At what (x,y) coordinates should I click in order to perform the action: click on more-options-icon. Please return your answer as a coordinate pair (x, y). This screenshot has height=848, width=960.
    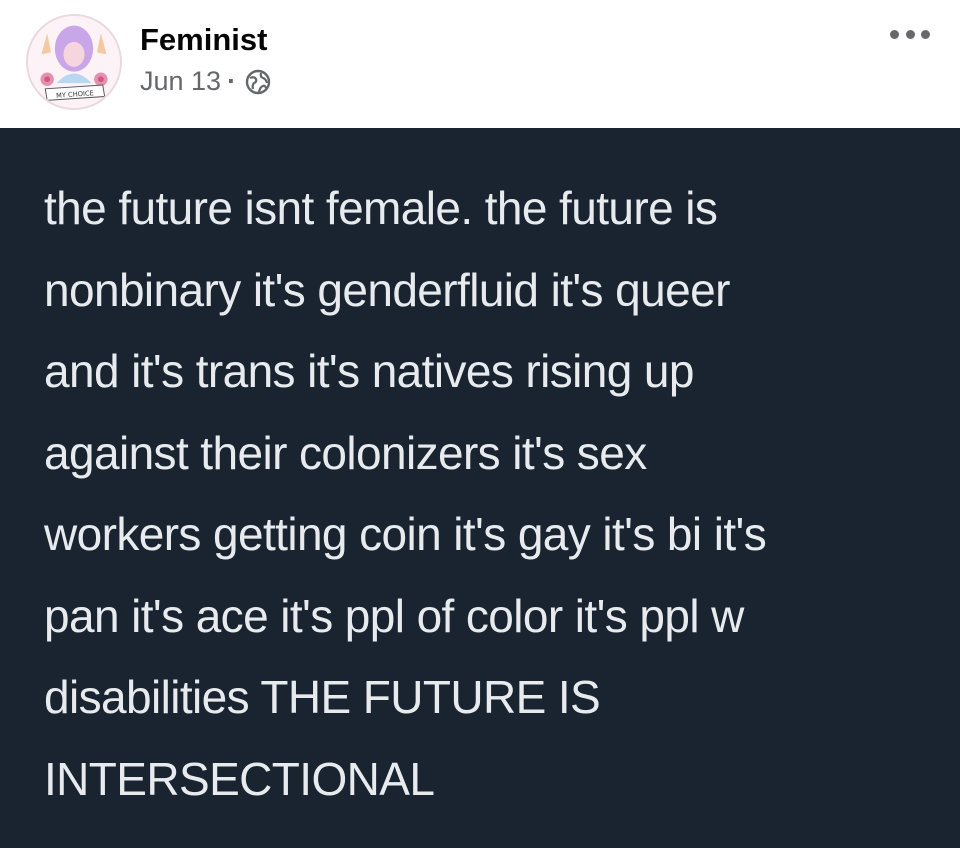
    Looking at the image, I should click on (910, 34).